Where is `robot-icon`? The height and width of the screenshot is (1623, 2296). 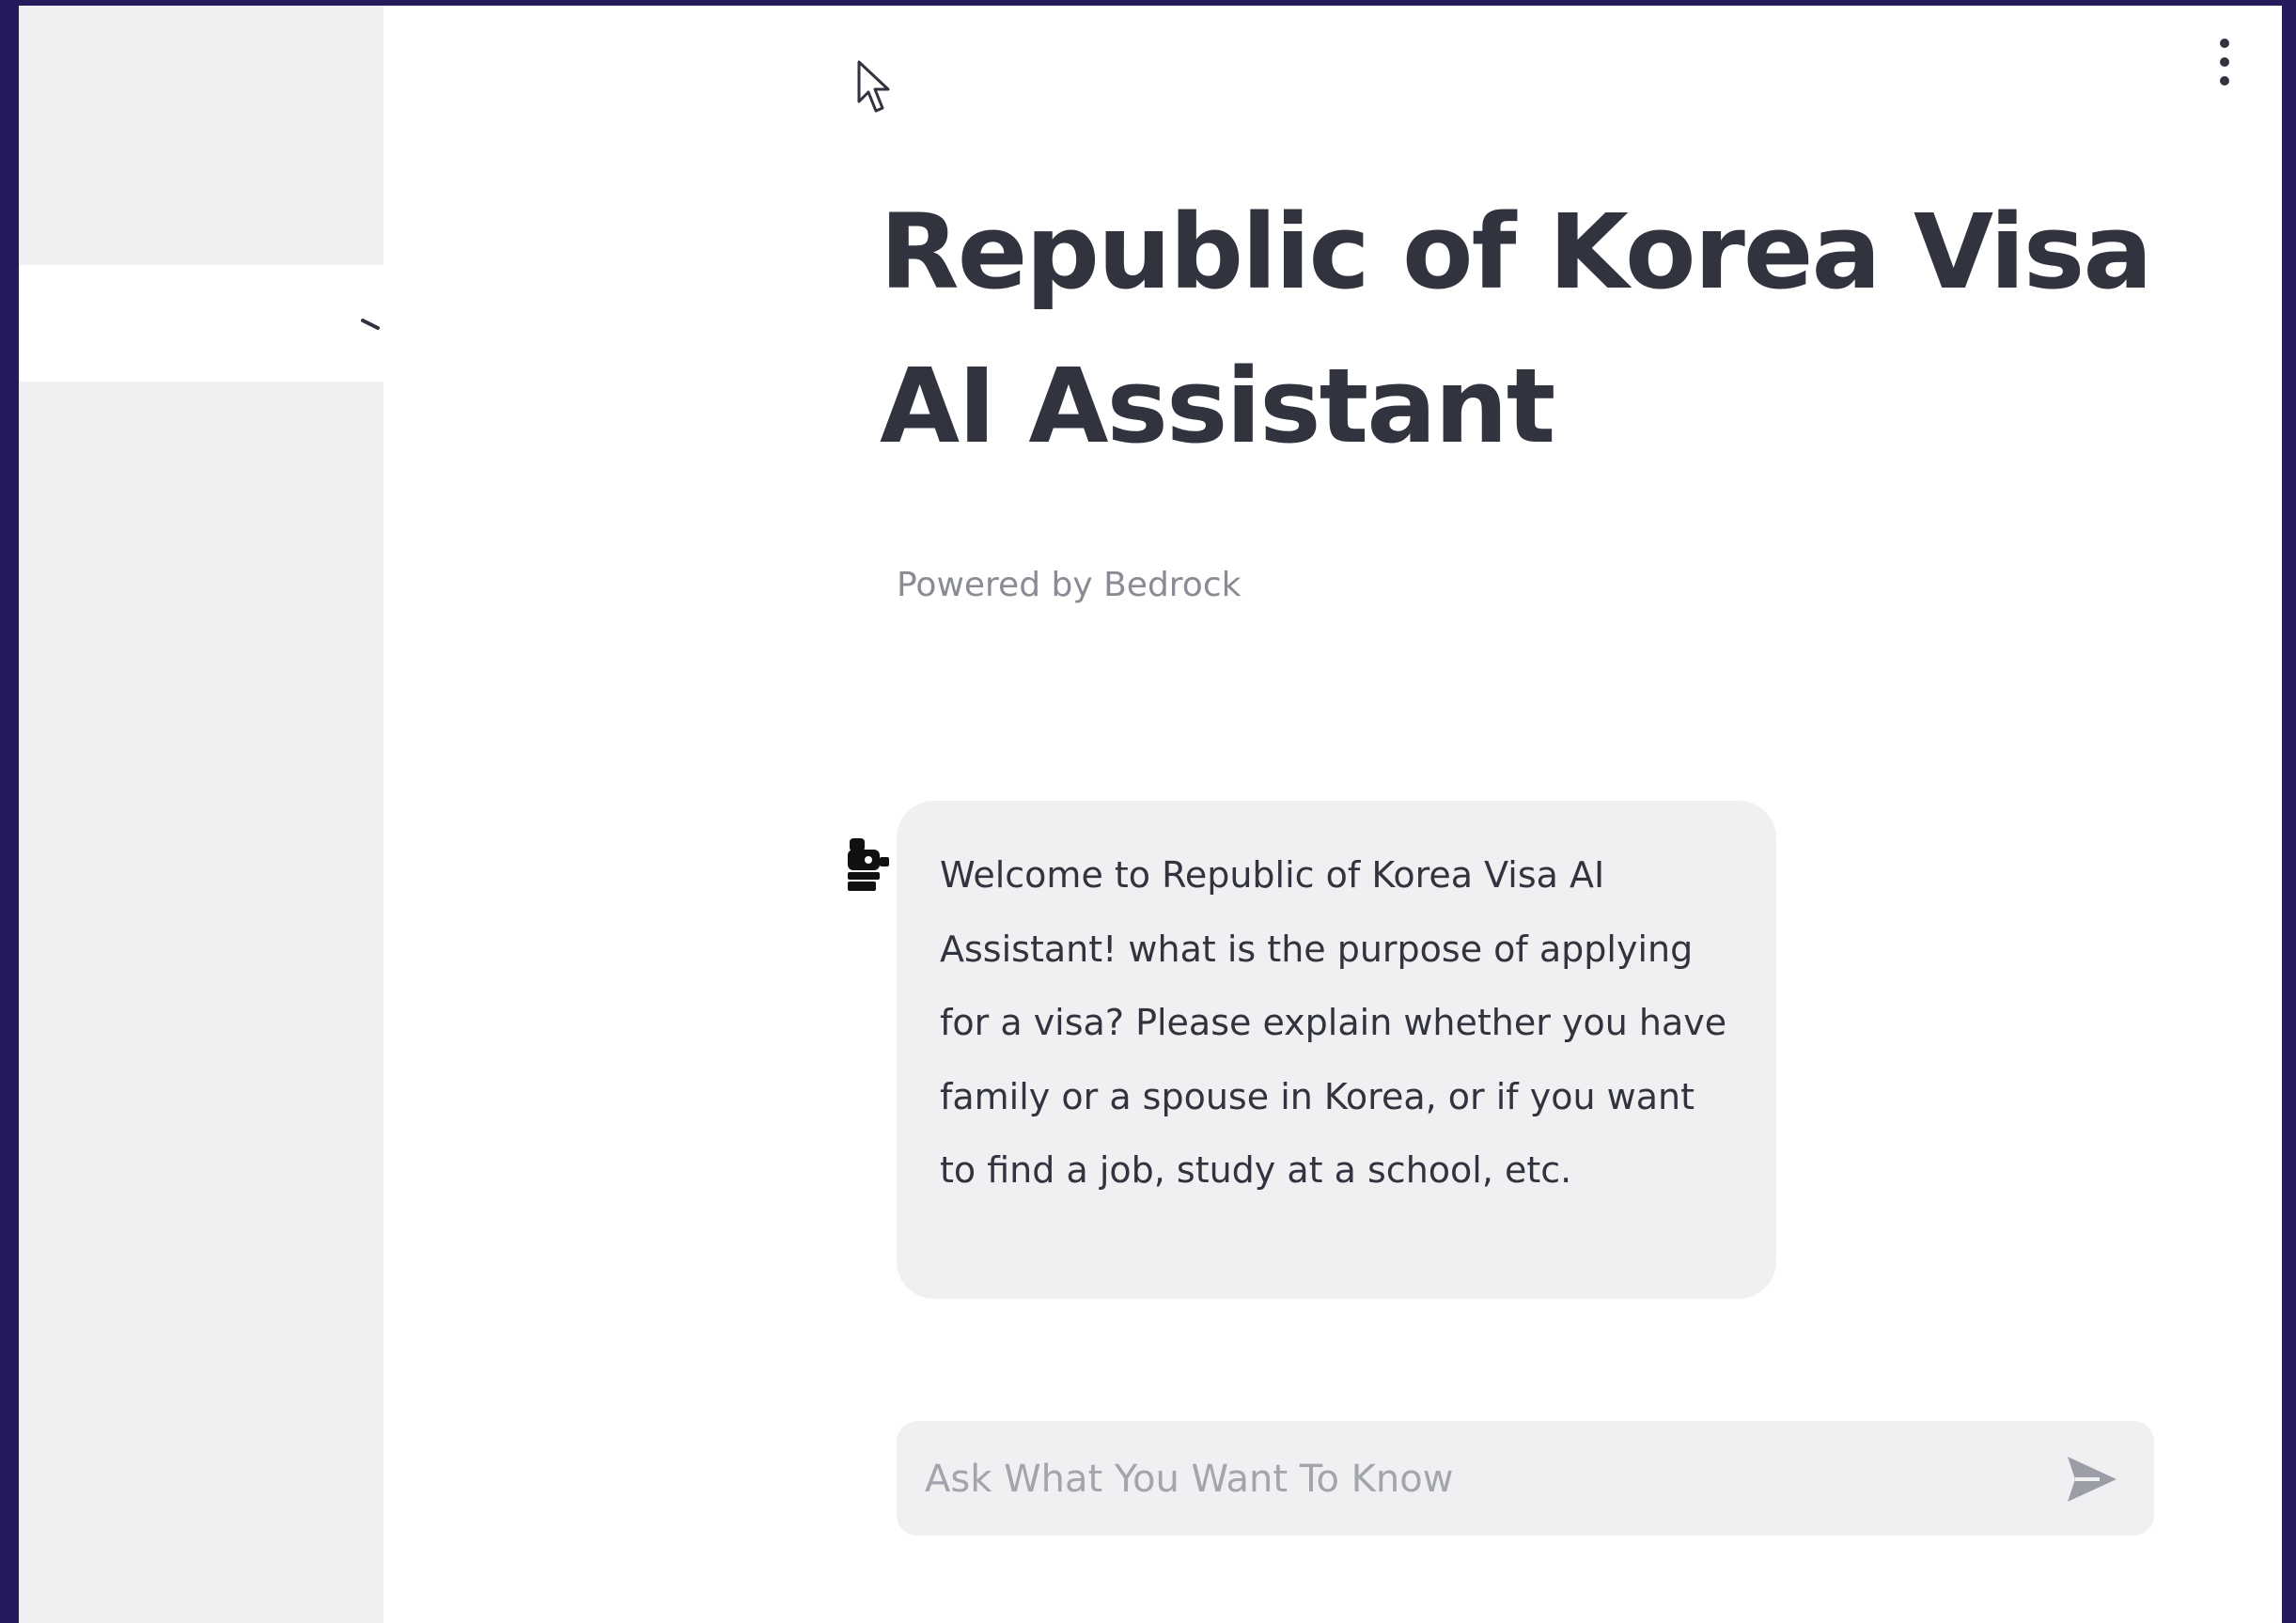
robot-icon is located at coordinates (868, 864).